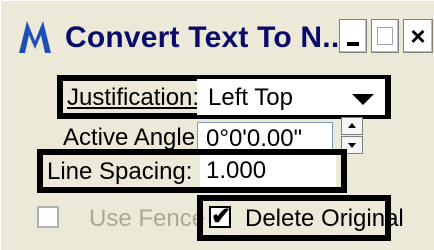  What do you see at coordinates (324, 218) in the screenshot?
I see `delete-original-label: Delete Original` at bounding box center [324, 218].